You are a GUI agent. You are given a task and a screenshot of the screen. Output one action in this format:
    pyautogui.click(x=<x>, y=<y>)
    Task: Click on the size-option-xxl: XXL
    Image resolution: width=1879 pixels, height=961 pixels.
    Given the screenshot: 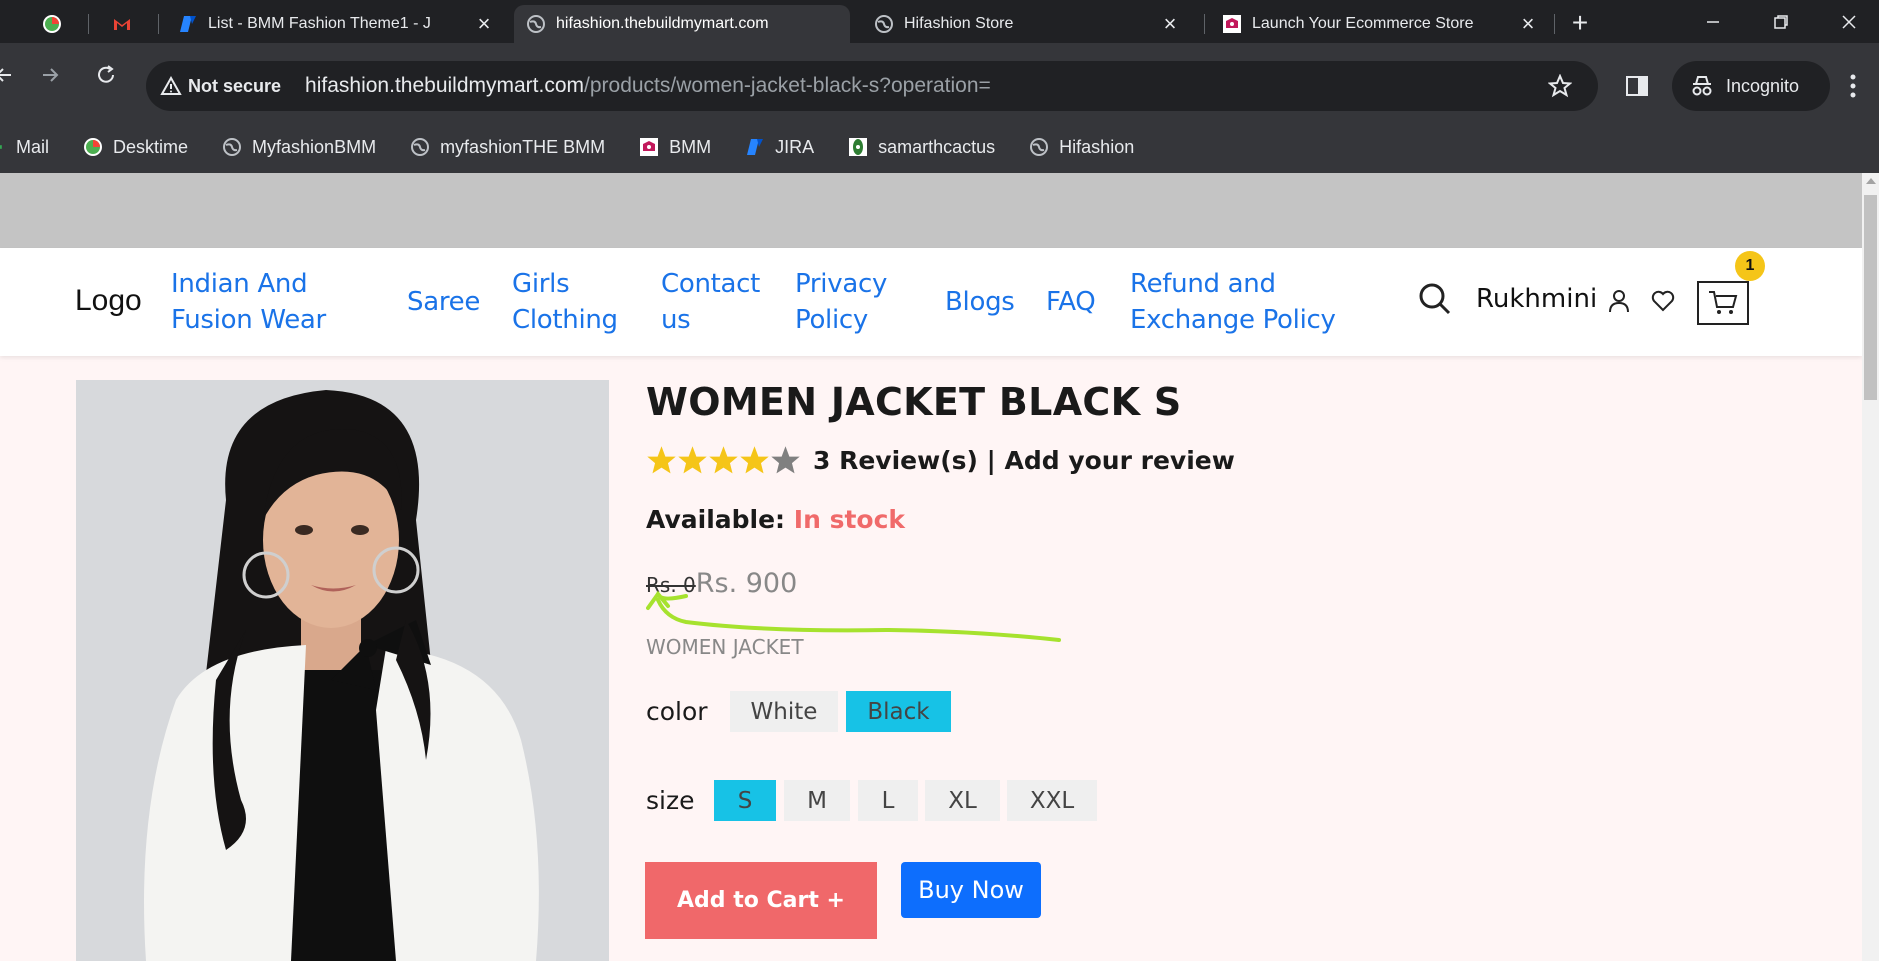 What is the action you would take?
    pyautogui.click(x=1052, y=800)
    